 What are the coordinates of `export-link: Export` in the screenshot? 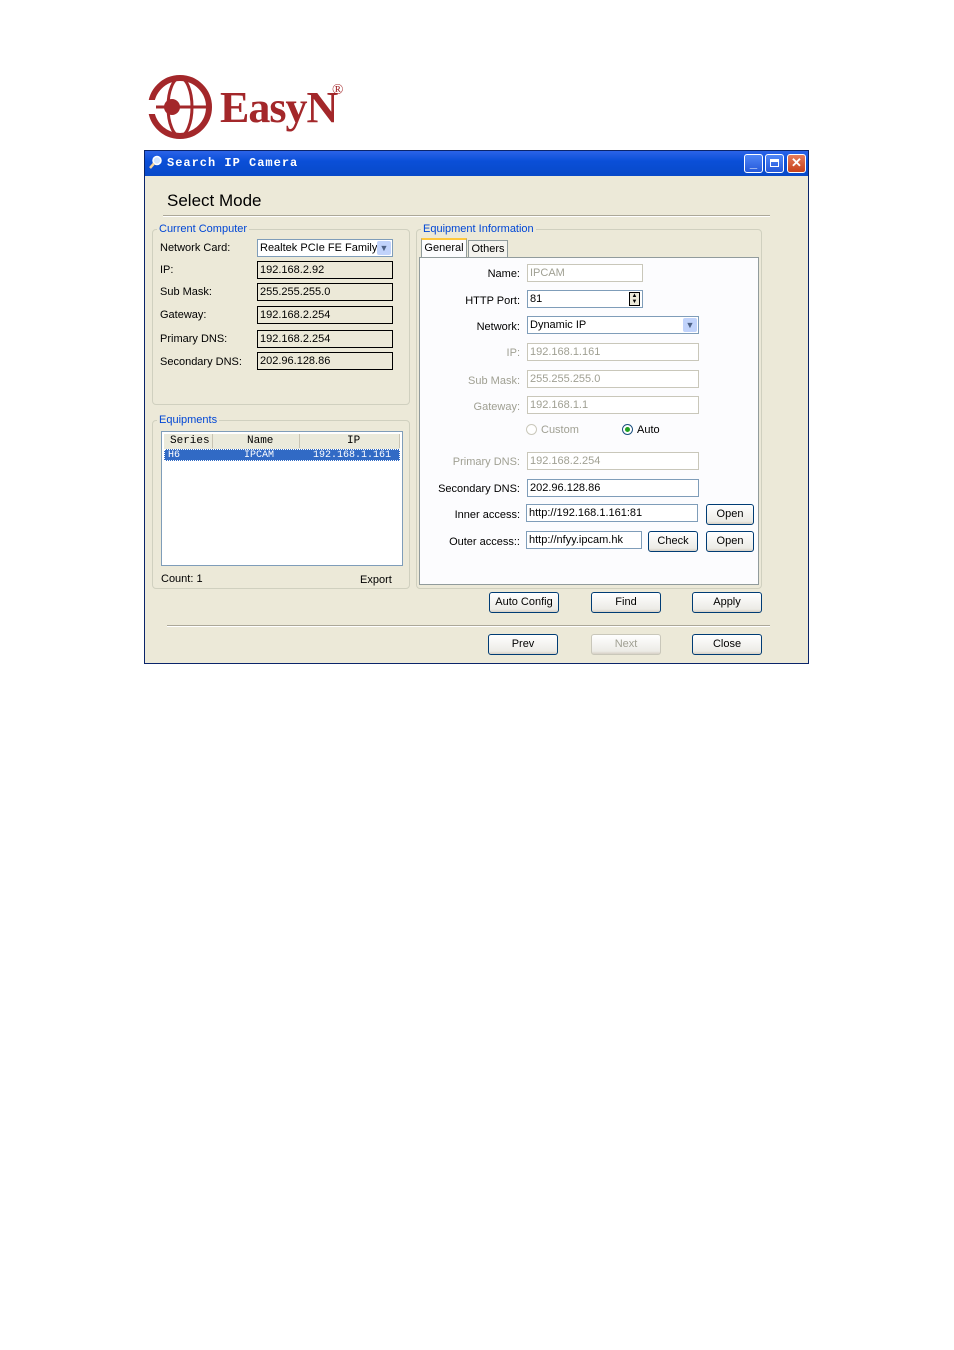 It's located at (376, 580).